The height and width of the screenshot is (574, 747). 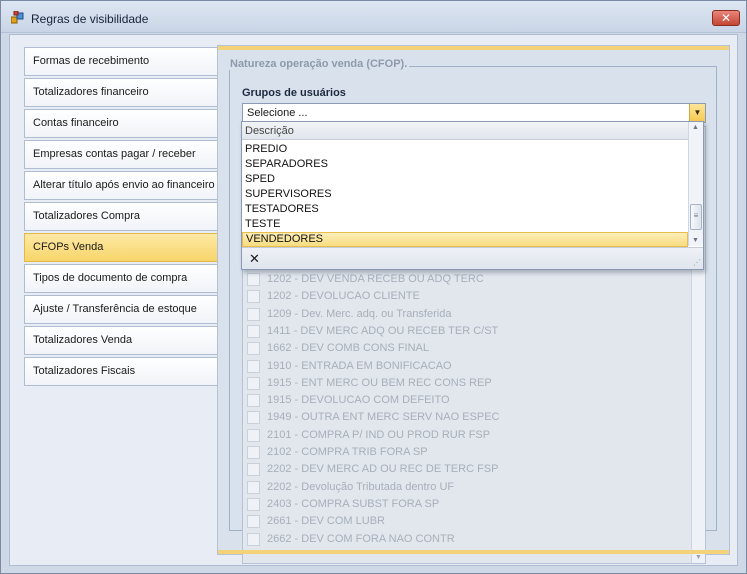 I want to click on title-bar: Regras de visibilidade ✕, so click(x=373, y=17).